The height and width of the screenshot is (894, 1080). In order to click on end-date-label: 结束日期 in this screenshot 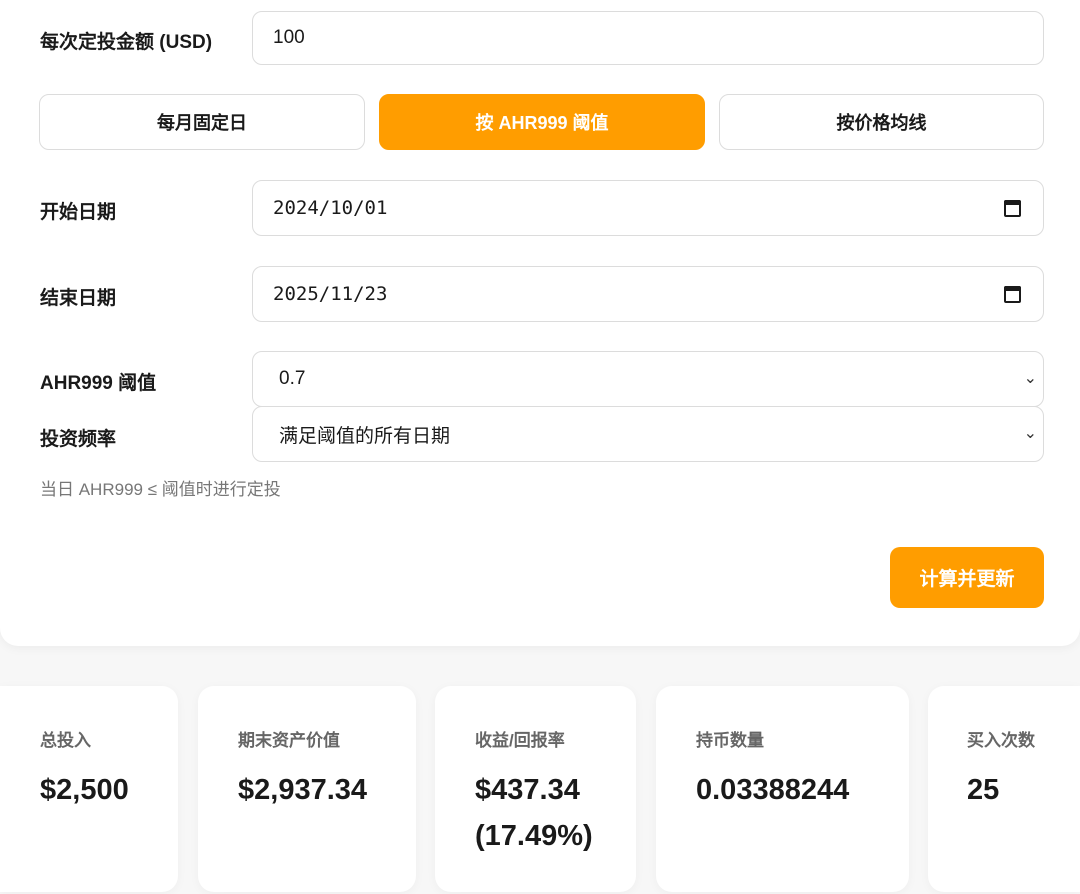, I will do `click(78, 298)`.